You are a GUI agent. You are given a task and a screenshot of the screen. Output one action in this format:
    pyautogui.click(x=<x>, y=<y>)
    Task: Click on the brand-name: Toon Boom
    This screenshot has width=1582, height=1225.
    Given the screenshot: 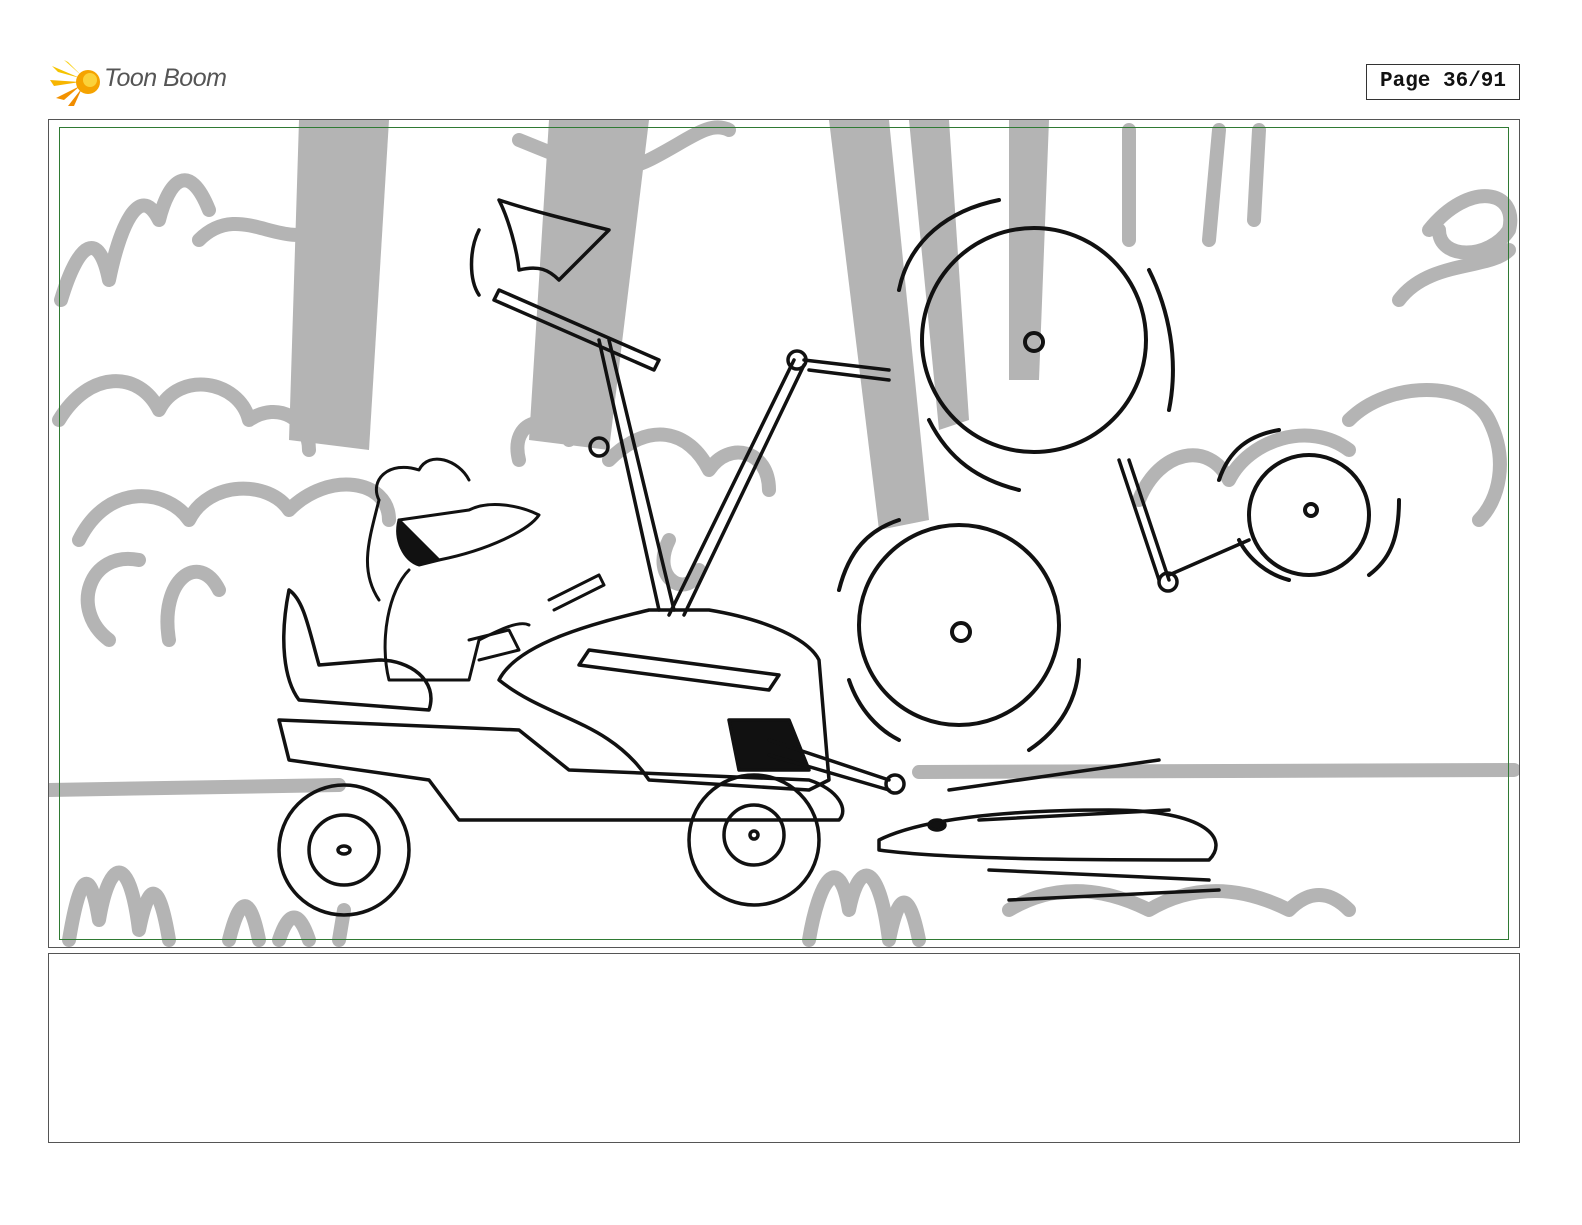 What is the action you would take?
    pyautogui.click(x=165, y=78)
    